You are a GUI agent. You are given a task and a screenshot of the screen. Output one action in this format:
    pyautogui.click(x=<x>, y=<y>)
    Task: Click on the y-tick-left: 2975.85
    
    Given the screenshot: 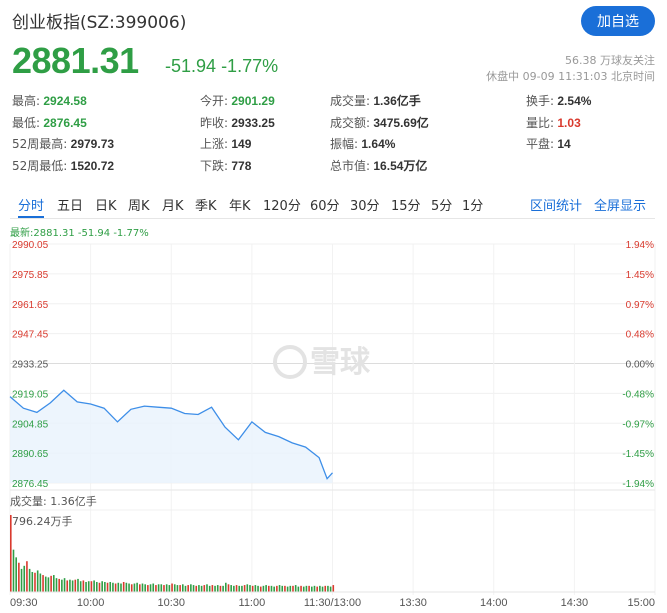 What is the action you would take?
    pyautogui.click(x=30, y=275)
    